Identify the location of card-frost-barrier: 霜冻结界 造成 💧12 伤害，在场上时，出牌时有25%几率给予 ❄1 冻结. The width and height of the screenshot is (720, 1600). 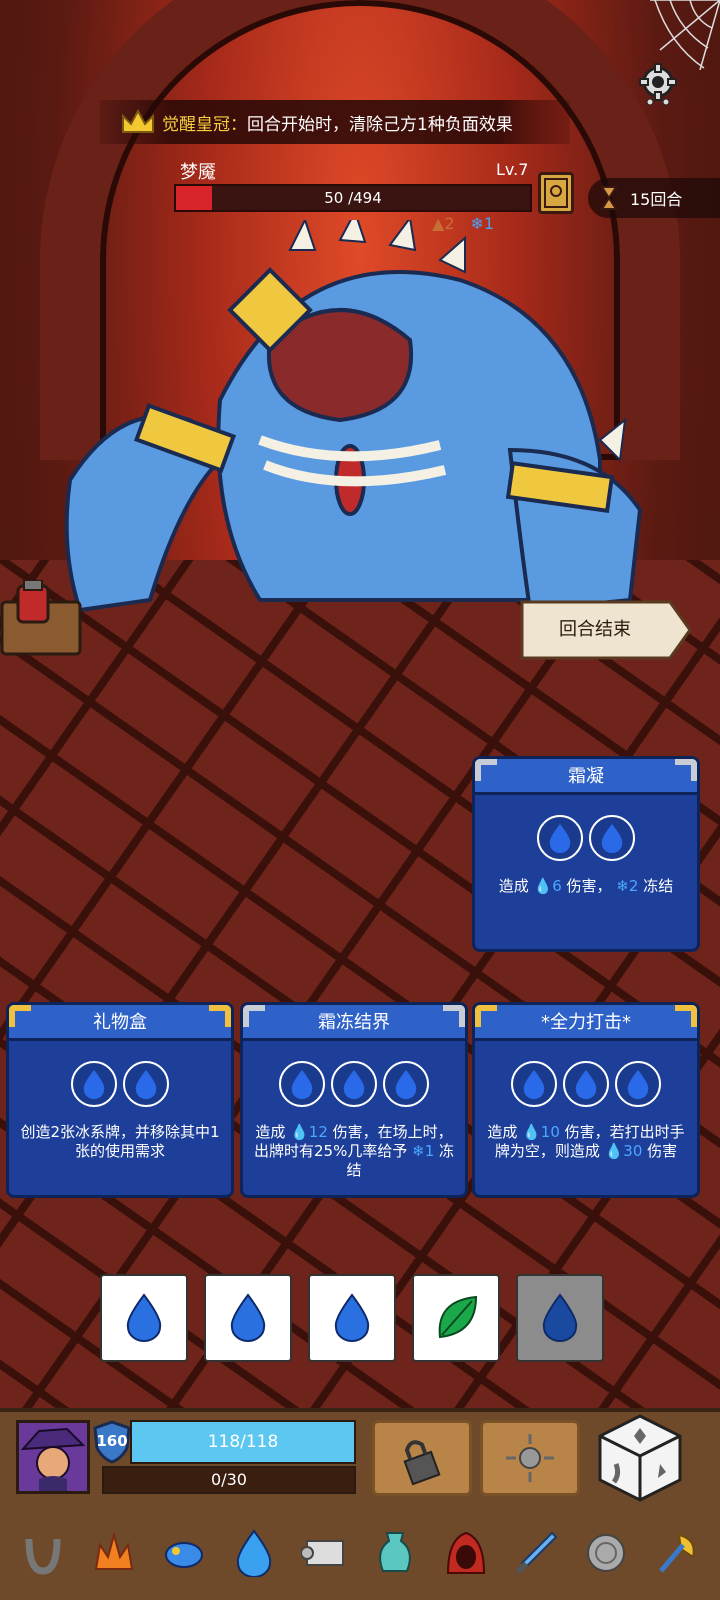
(354, 1100).